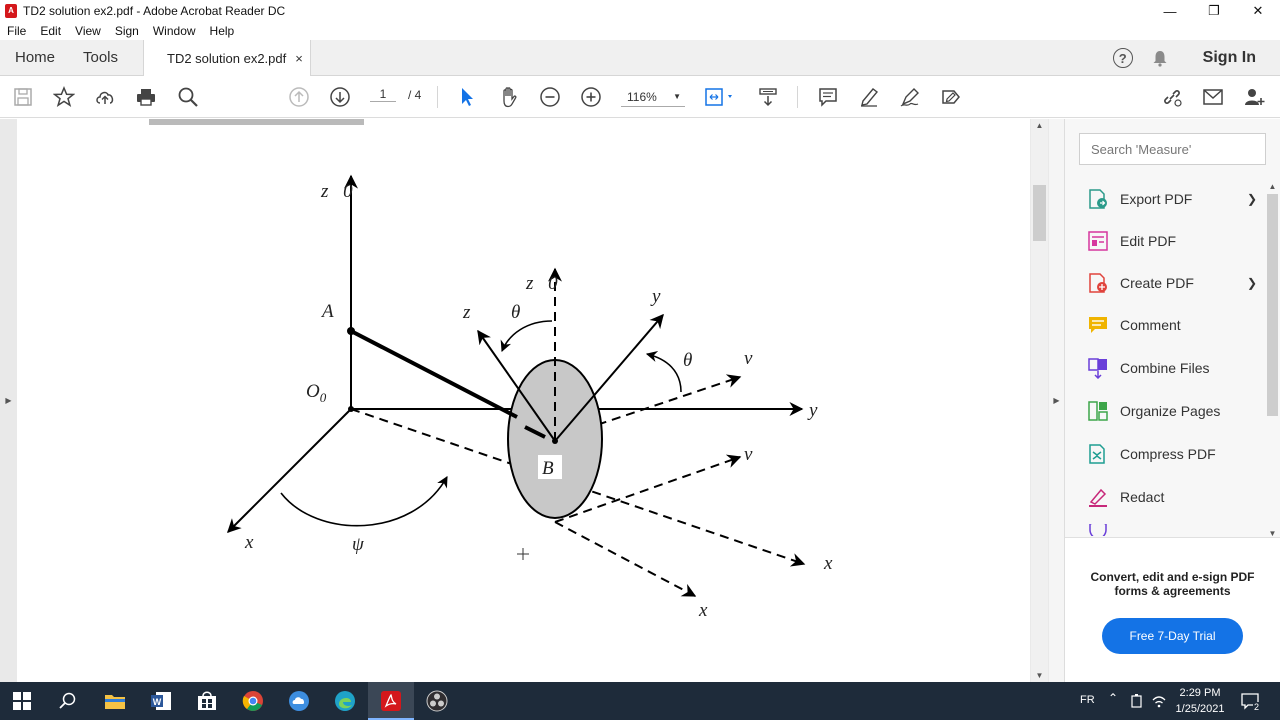 The image size is (1280, 720). What do you see at coordinates (1098, 283) in the screenshot?
I see `create-pdf-icon` at bounding box center [1098, 283].